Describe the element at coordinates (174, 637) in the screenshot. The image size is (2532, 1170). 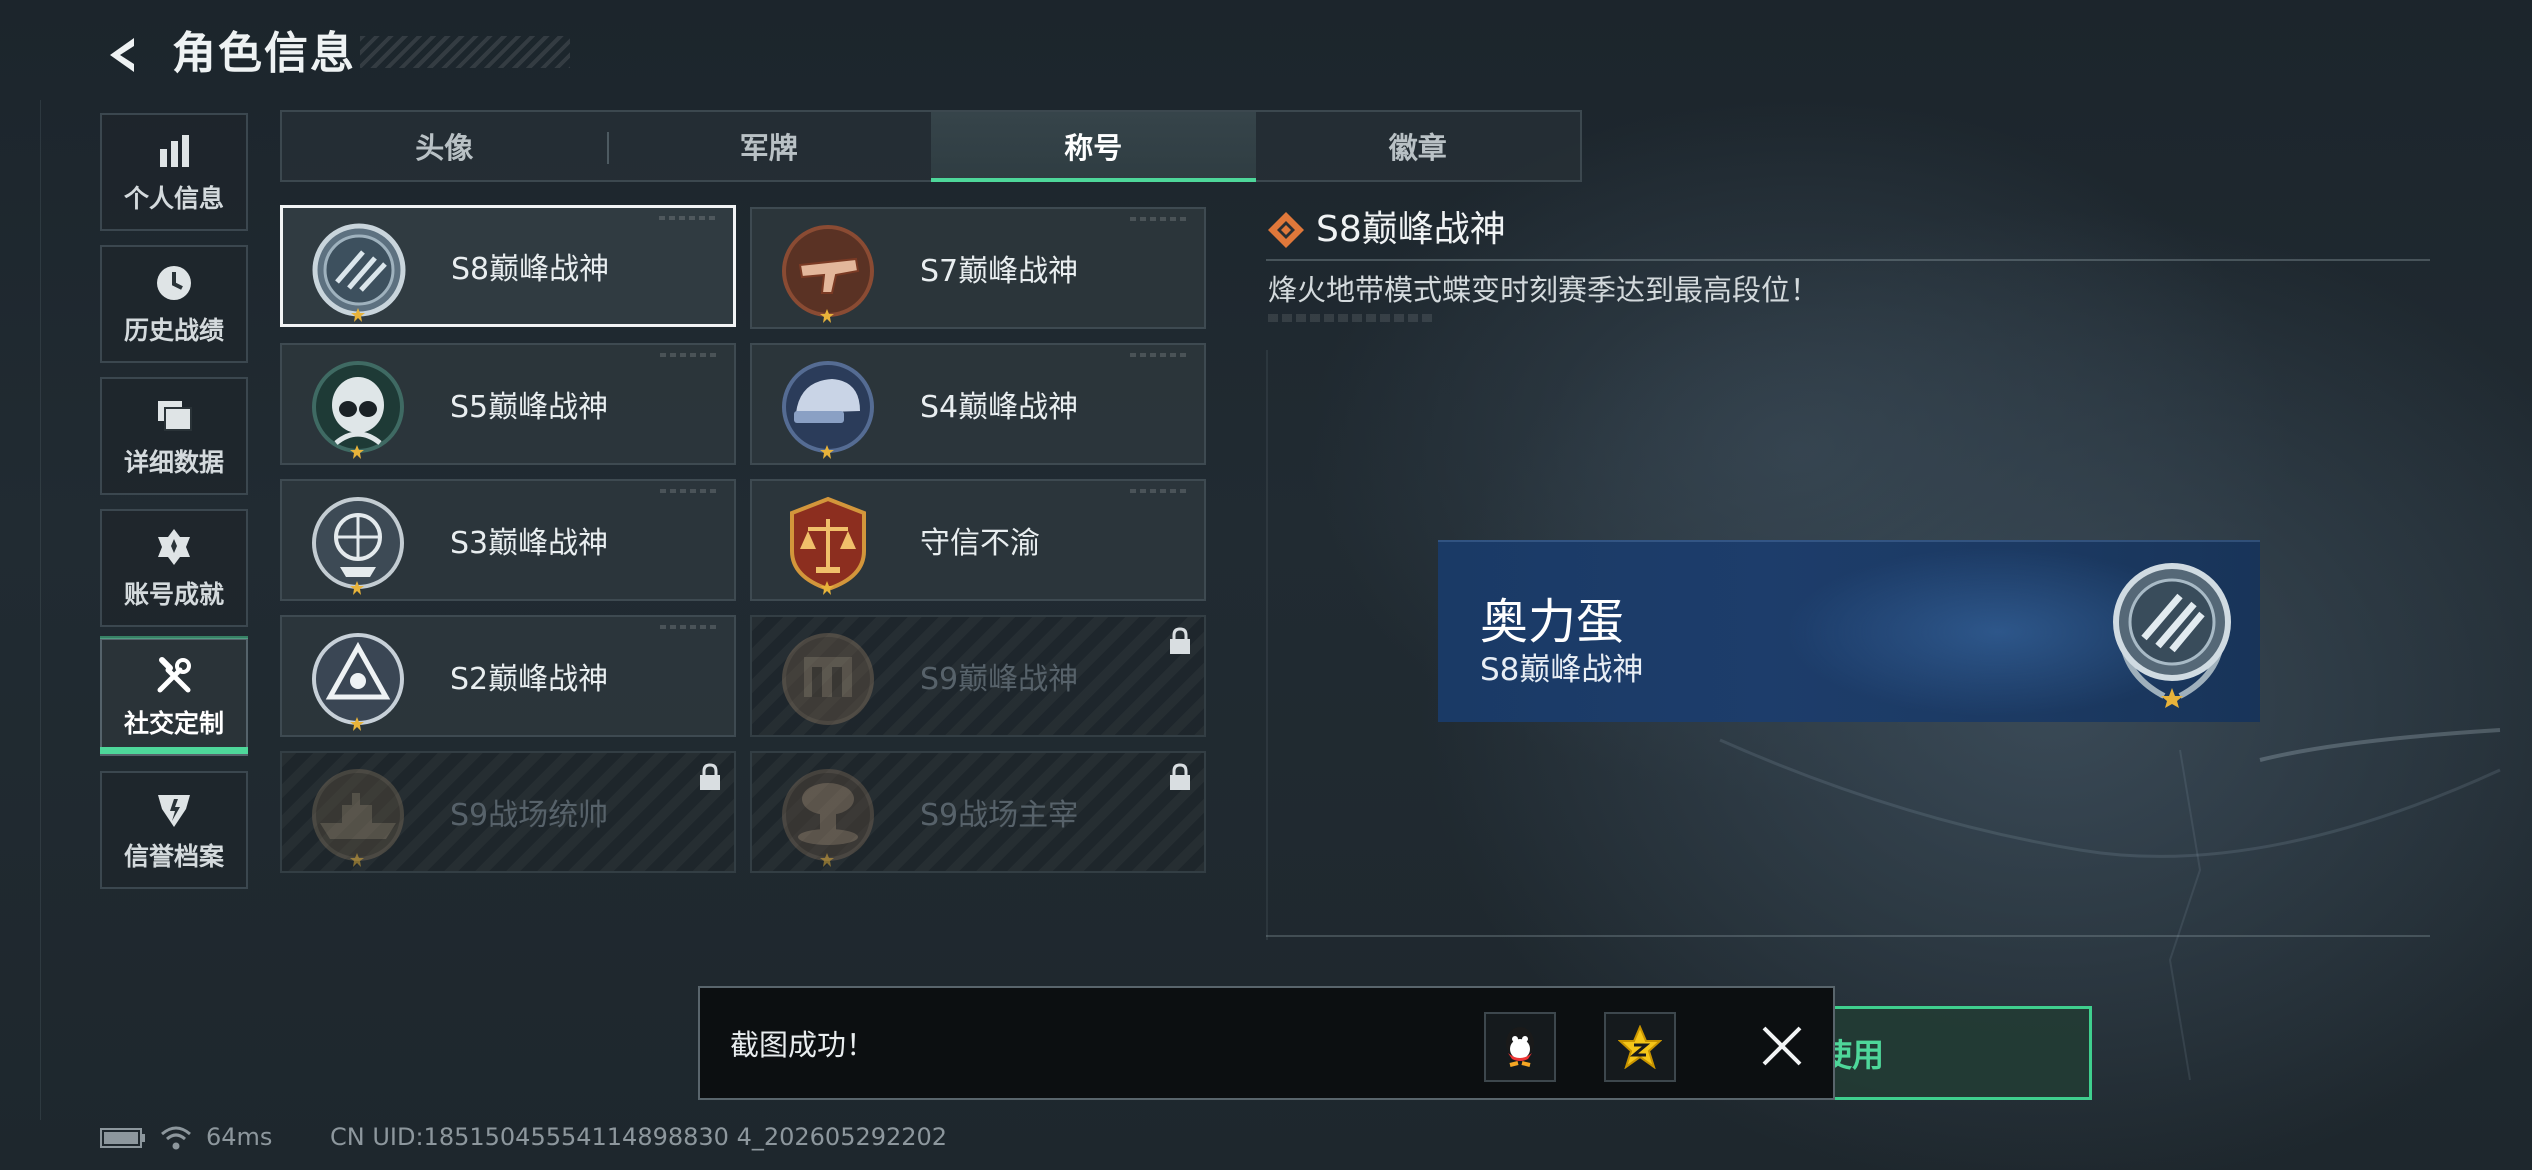
I see `sidebar-active-top-line` at that location.